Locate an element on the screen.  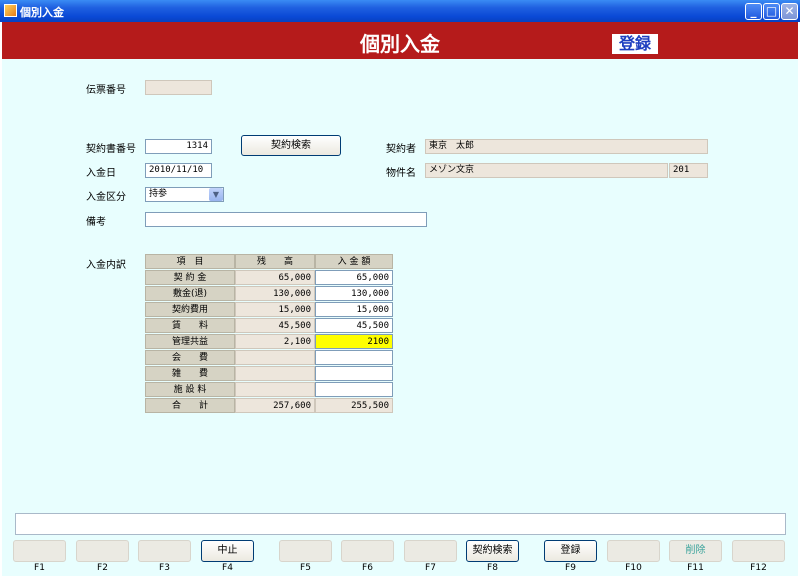
row-item: 契 約 金 is located at coordinates (190, 277).